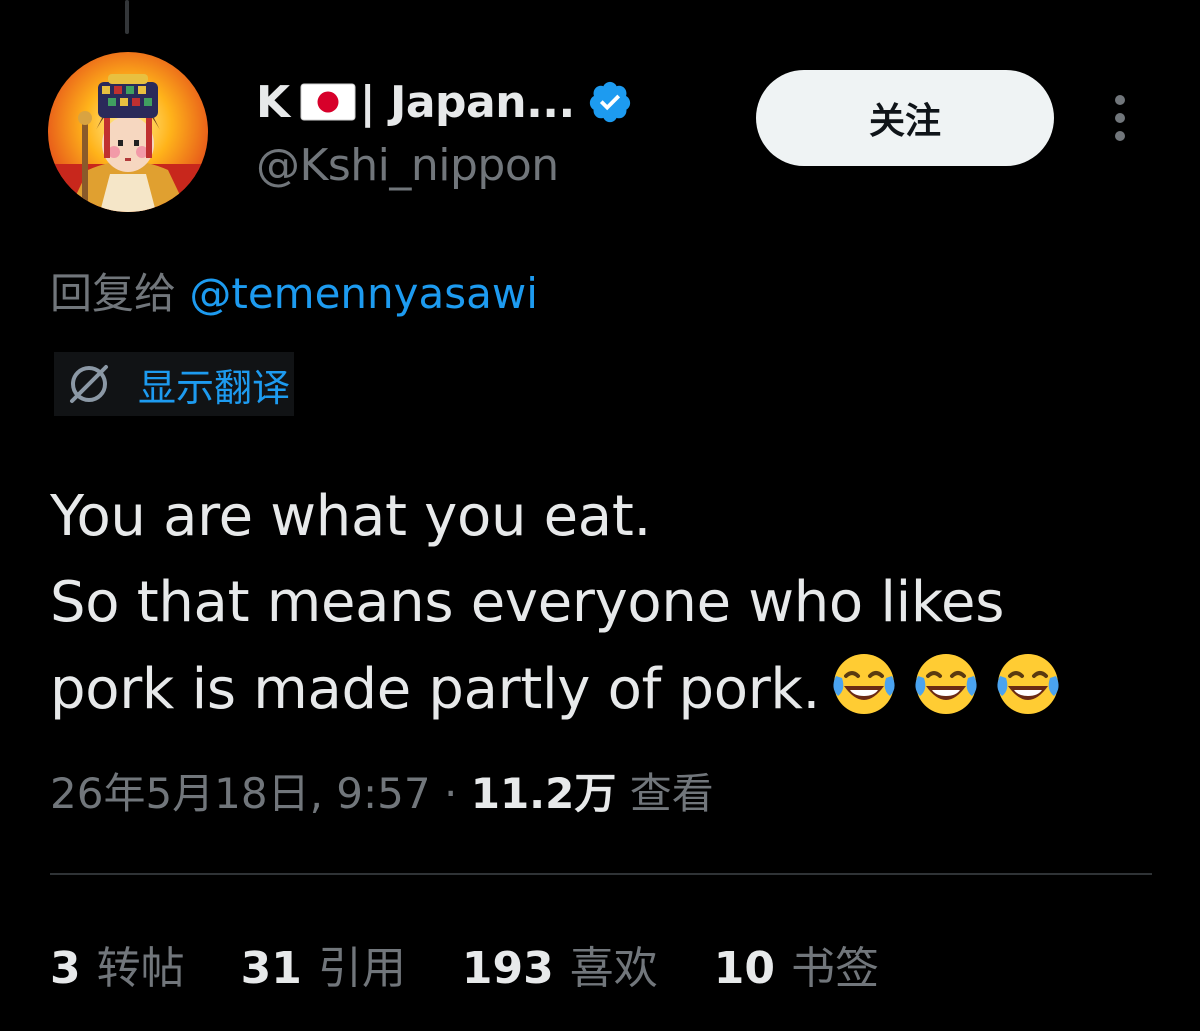 The width and height of the screenshot is (1200, 1031). Describe the element at coordinates (271, 968) in the screenshot. I see `quotes-count: 31` at that location.